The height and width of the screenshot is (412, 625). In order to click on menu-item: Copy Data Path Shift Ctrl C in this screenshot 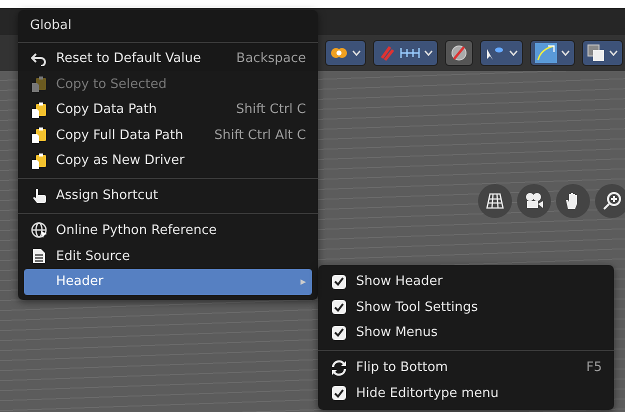, I will do `click(168, 109)`.